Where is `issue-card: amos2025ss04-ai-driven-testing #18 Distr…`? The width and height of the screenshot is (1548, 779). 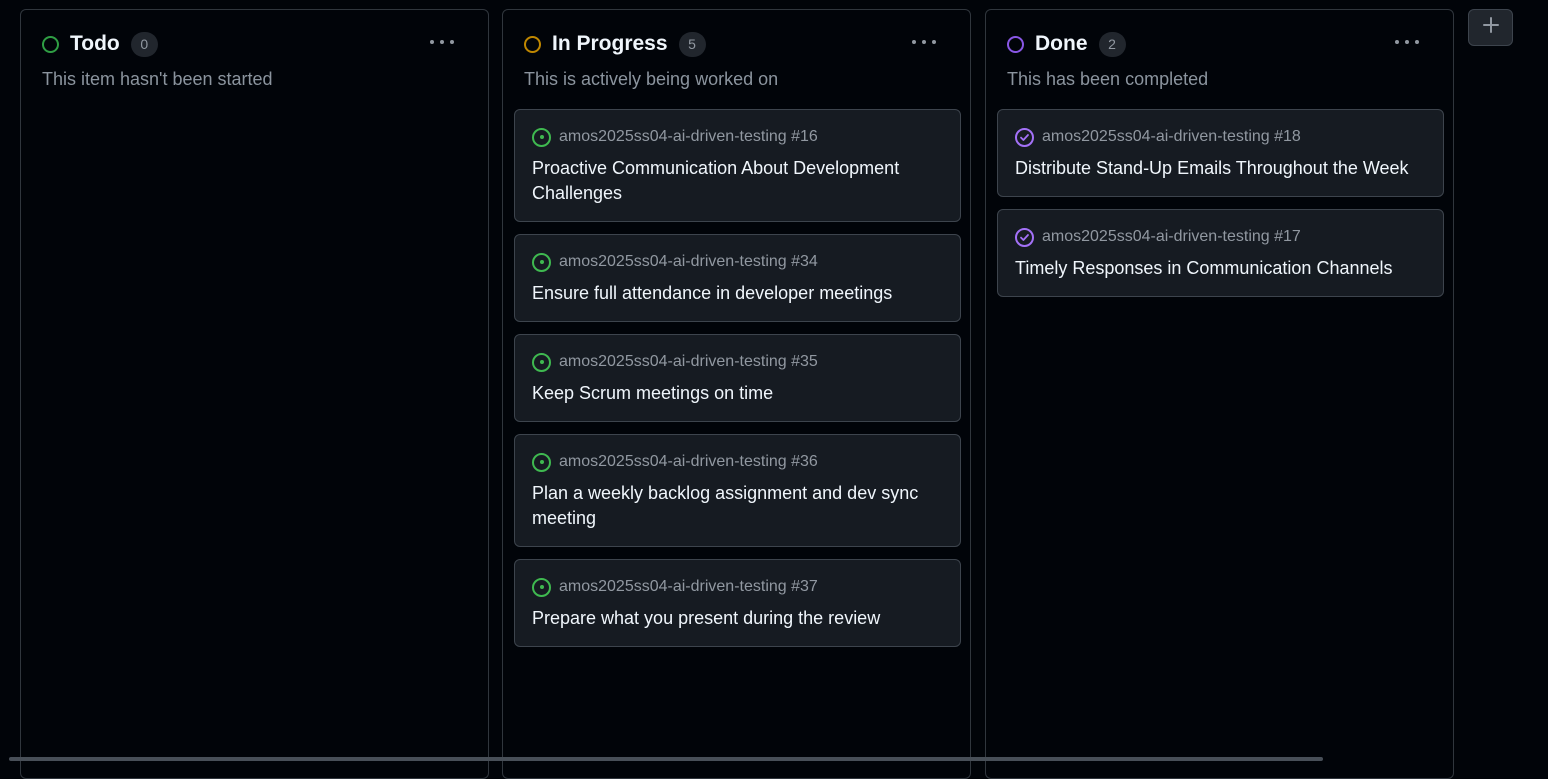
issue-card: amos2025ss04-ai-driven-testing #18 Distr… is located at coordinates (1220, 153).